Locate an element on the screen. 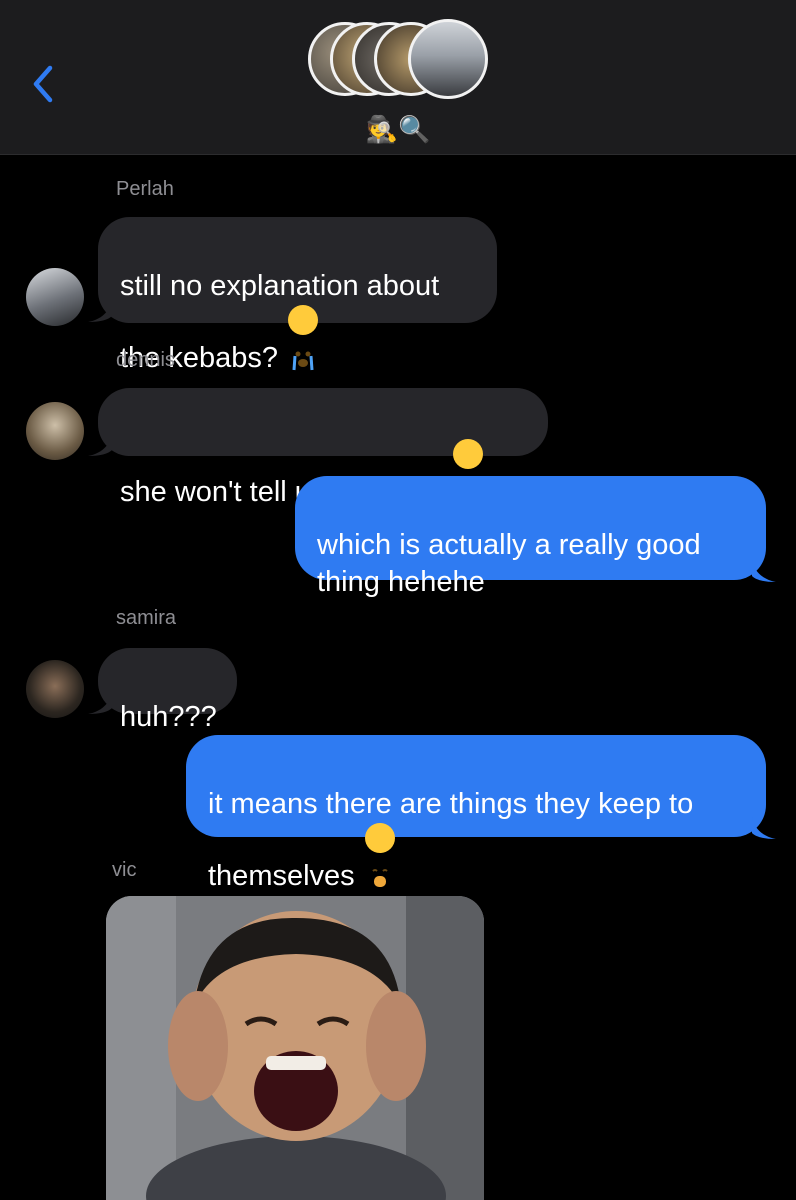 The width and height of the screenshot is (796, 1200). photo-image is located at coordinates (295, 1048).